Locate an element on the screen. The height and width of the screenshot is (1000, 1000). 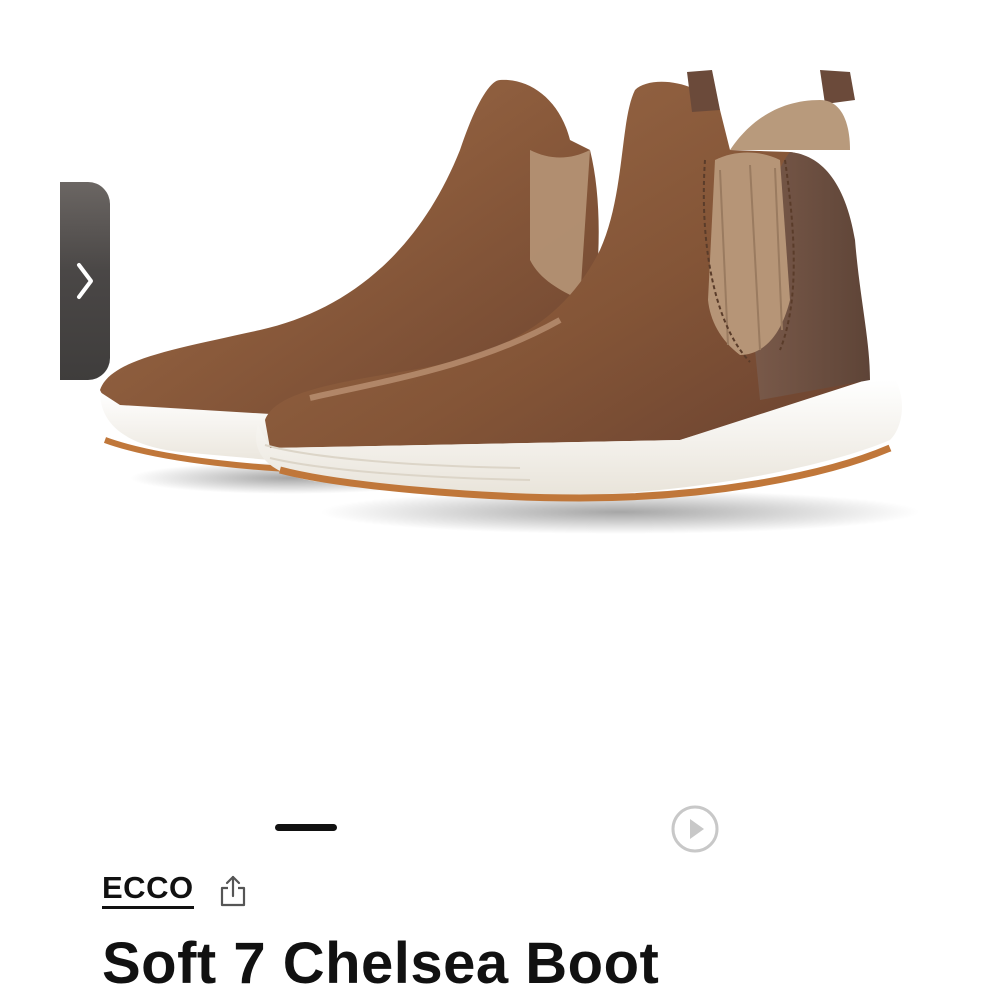
play-icon is located at coordinates (695, 829).